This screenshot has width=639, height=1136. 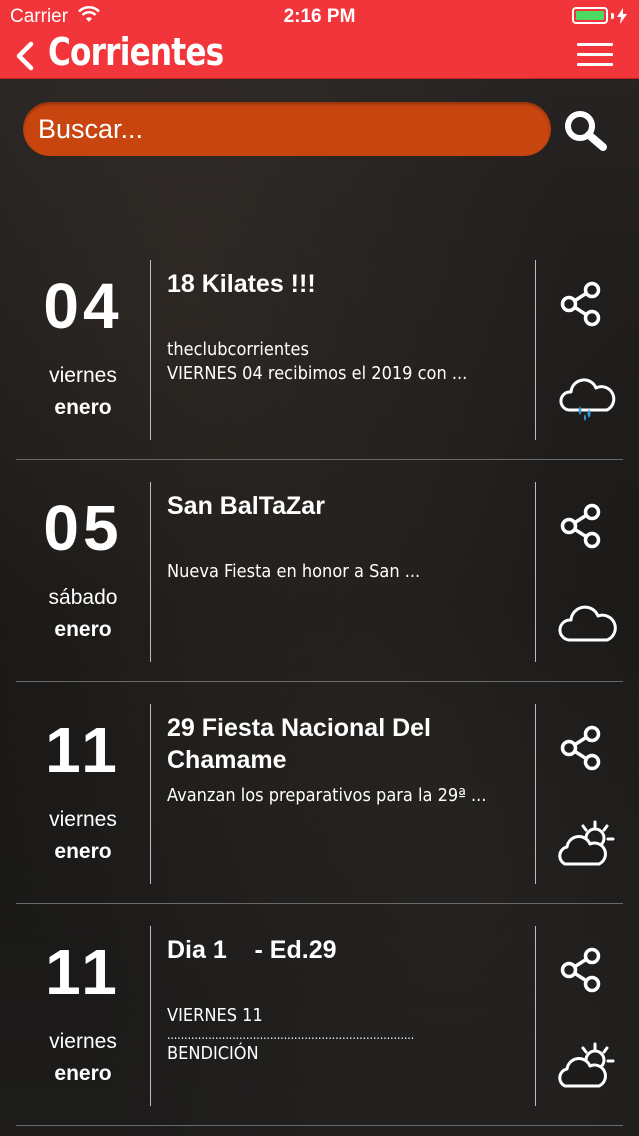 What do you see at coordinates (246, 506) in the screenshot?
I see `event-title: San BalTaZar` at bounding box center [246, 506].